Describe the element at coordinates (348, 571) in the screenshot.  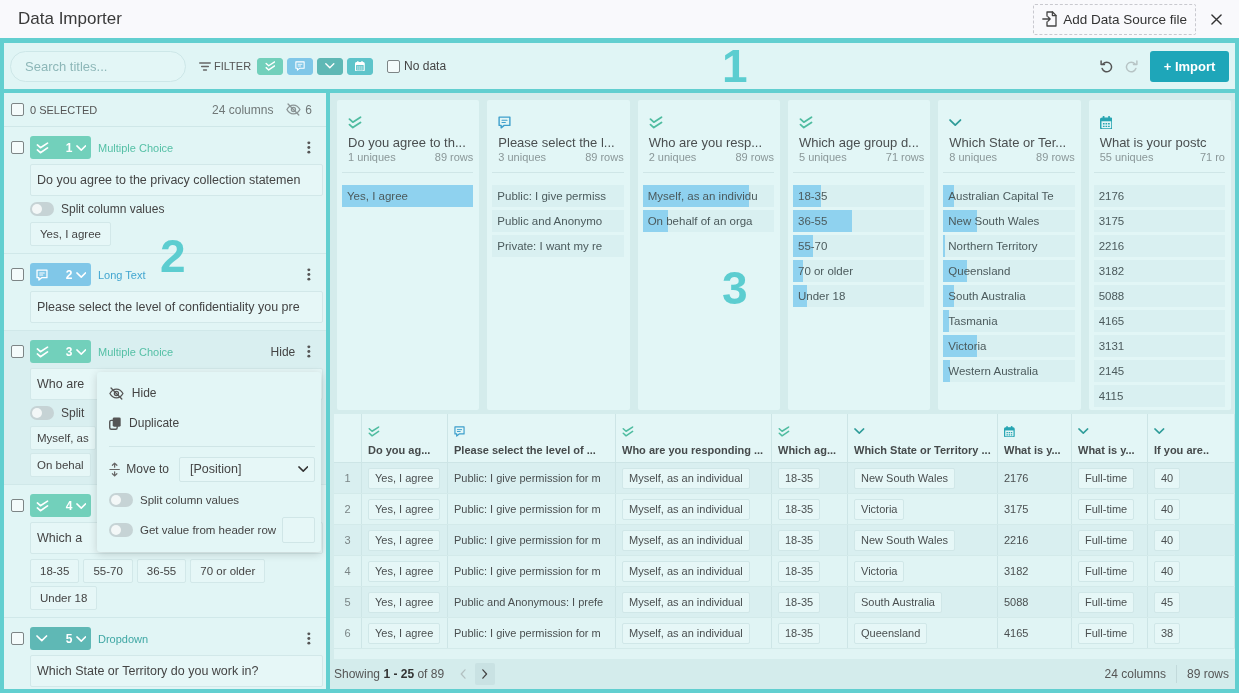
I see `row-number: 4` at that location.